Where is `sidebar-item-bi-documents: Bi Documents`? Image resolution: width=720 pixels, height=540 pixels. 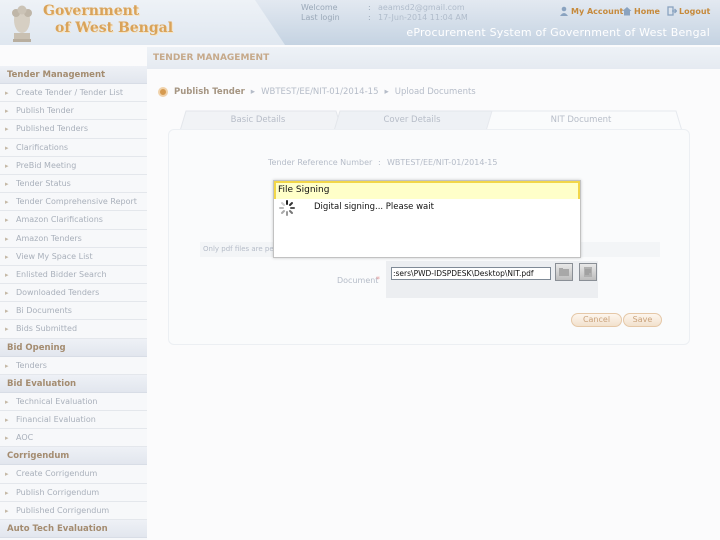
sidebar-item-bi-documents: Bi Documents is located at coordinates (73, 311).